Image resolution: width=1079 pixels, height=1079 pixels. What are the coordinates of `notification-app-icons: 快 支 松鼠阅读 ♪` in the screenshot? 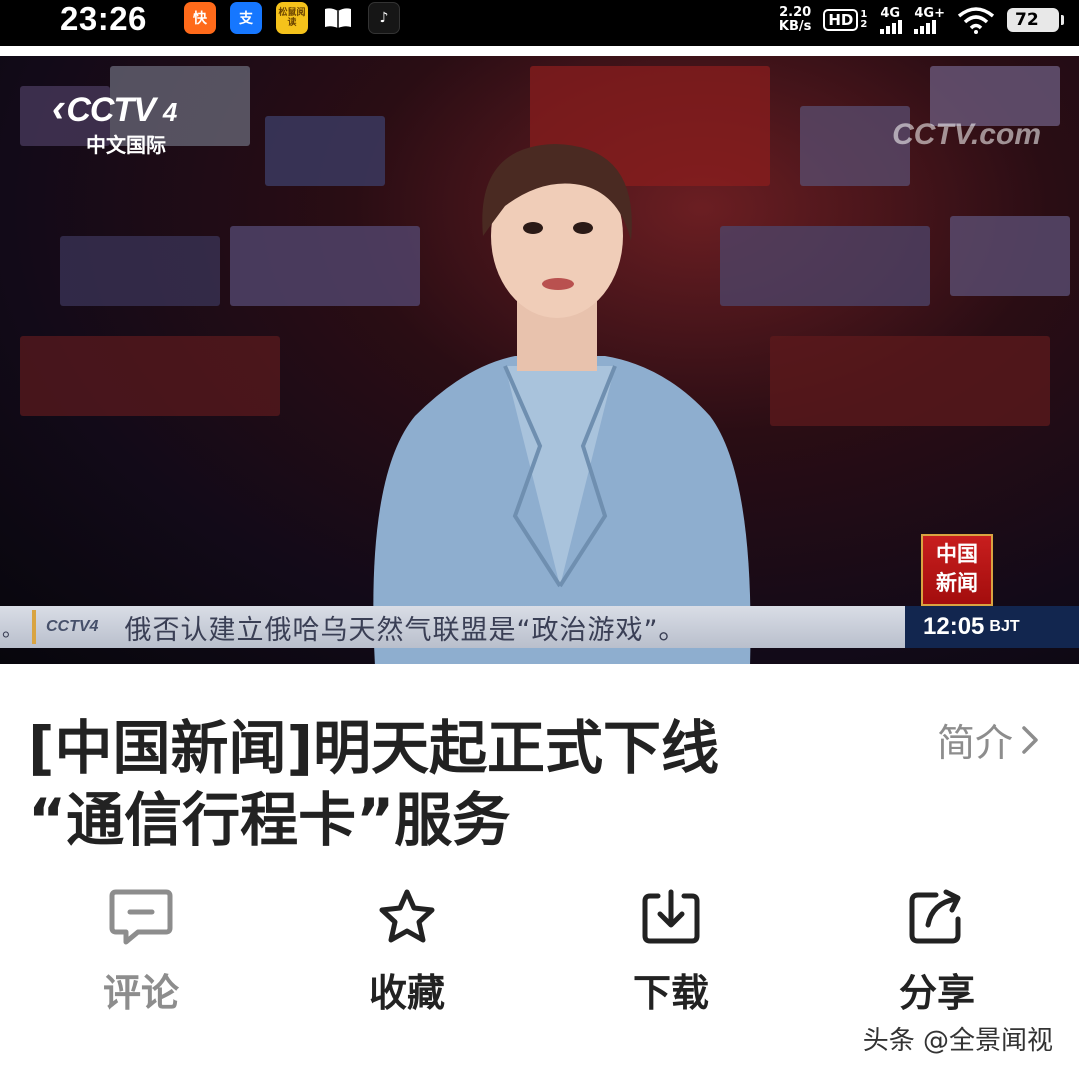 It's located at (292, 18).